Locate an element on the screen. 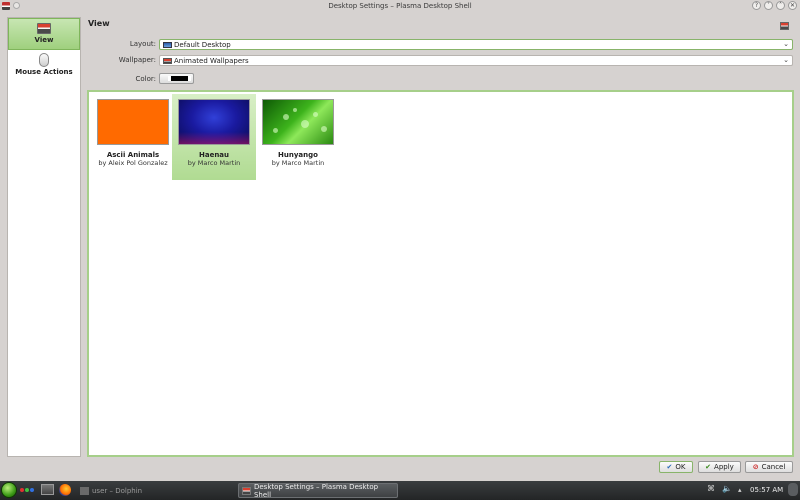 This screenshot has width=800, height=500. page-title: View is located at coordinates (99, 23).